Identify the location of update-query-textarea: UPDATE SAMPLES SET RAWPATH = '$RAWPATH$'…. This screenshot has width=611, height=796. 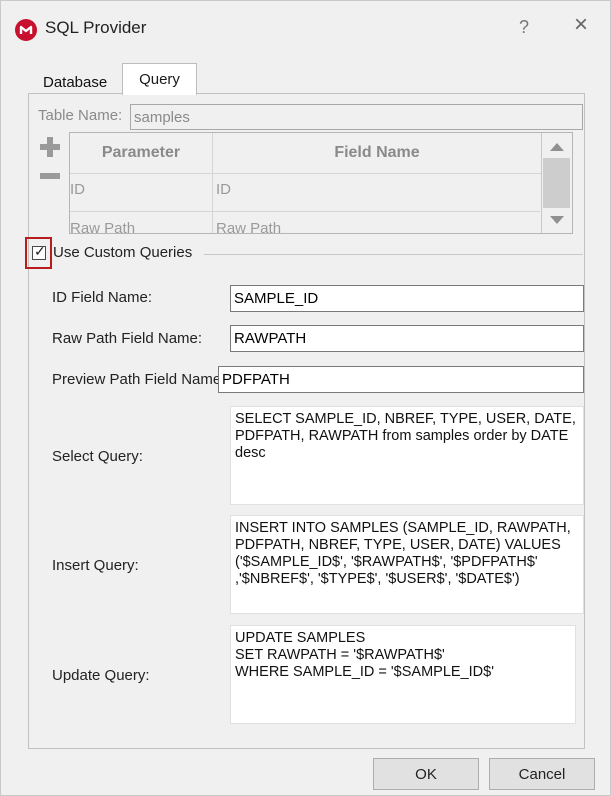
(403, 674).